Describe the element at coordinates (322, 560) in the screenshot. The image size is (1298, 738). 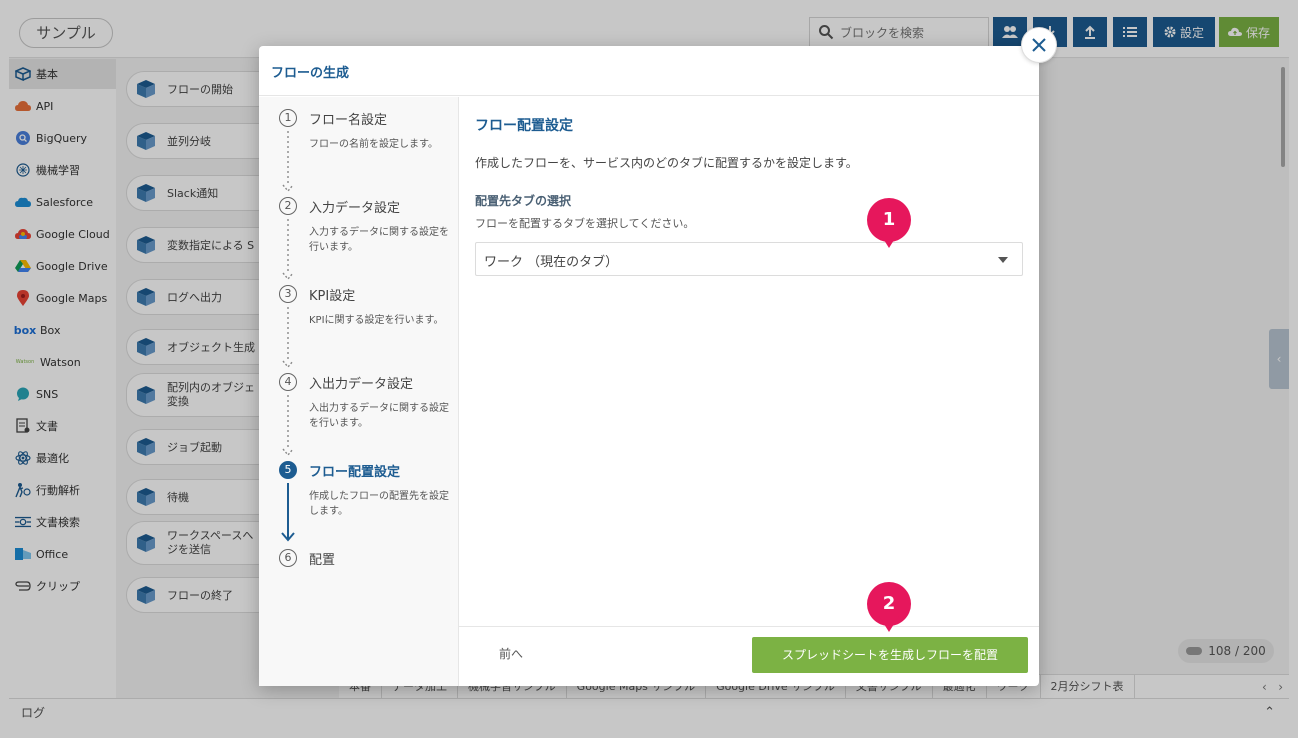
I see `step-title: 配置` at that location.